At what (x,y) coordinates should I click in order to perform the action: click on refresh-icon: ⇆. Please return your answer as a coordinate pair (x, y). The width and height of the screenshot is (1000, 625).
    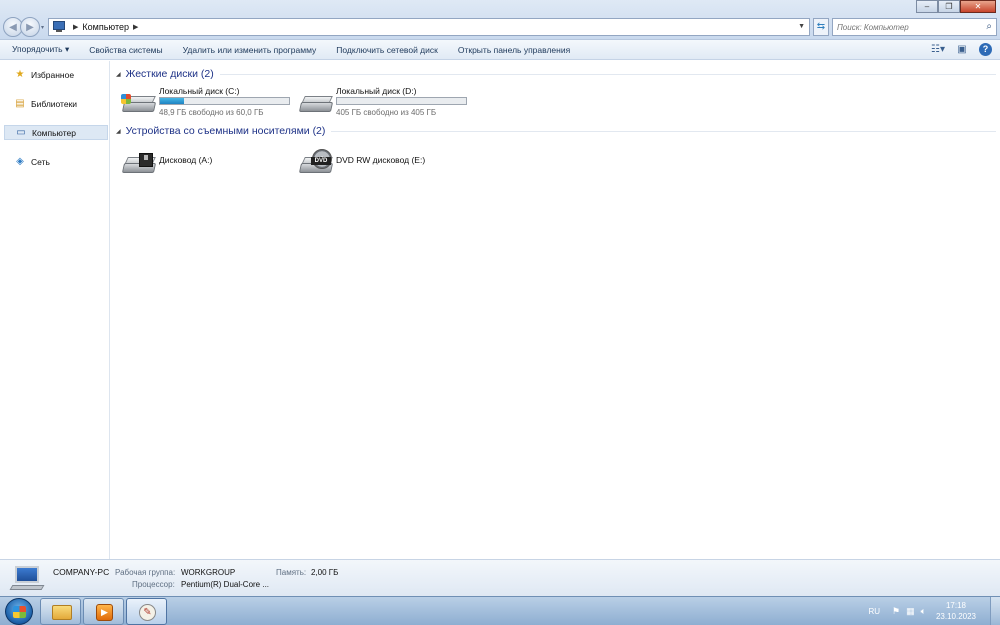
    Looking at the image, I should click on (821, 26).